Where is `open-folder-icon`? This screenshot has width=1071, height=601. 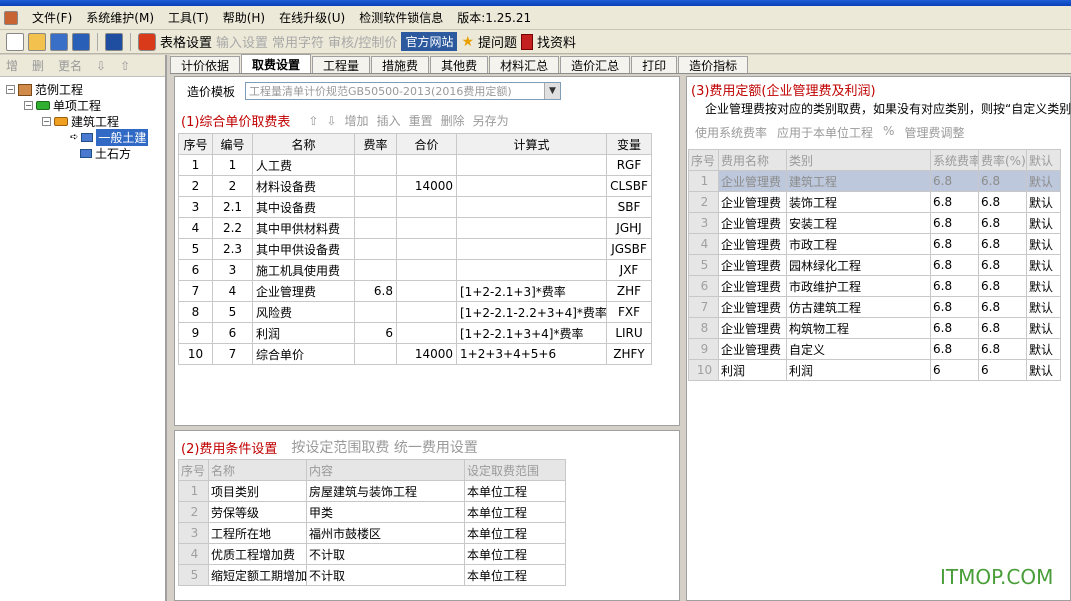 open-folder-icon is located at coordinates (37, 41).